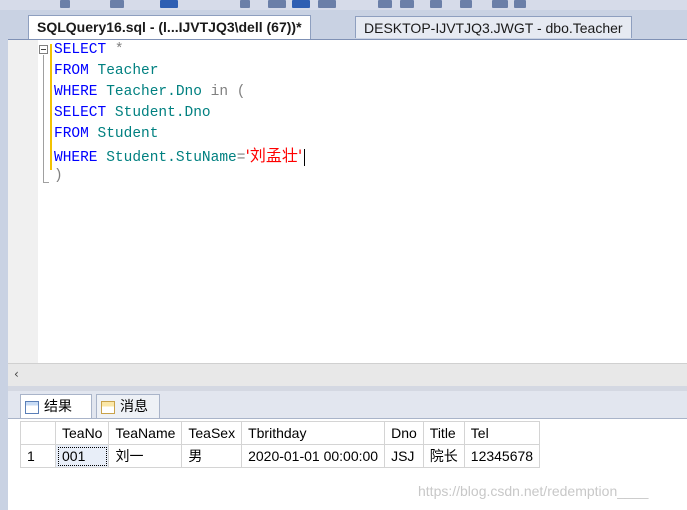  What do you see at coordinates (347, 375) in the screenshot?
I see `horizontal-scrollbar: ‹` at bounding box center [347, 375].